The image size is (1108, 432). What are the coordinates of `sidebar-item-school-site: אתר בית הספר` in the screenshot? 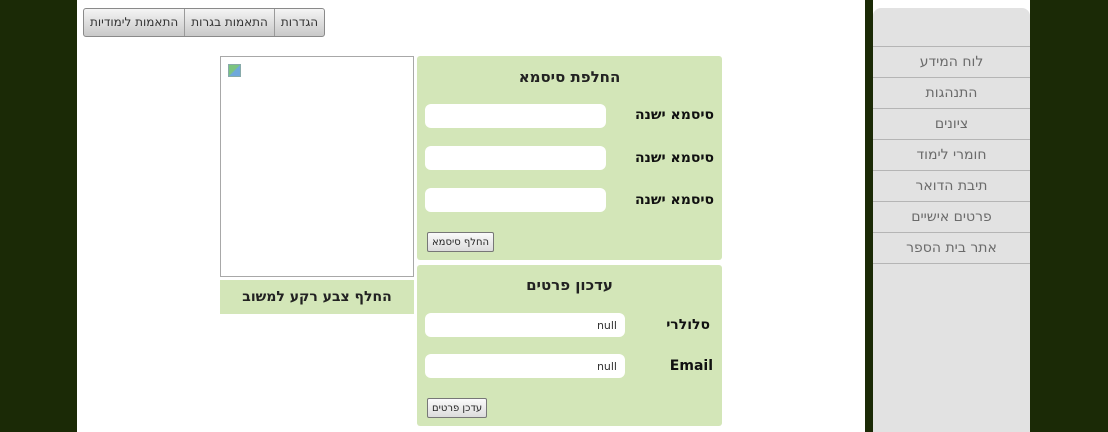 It's located at (951, 248).